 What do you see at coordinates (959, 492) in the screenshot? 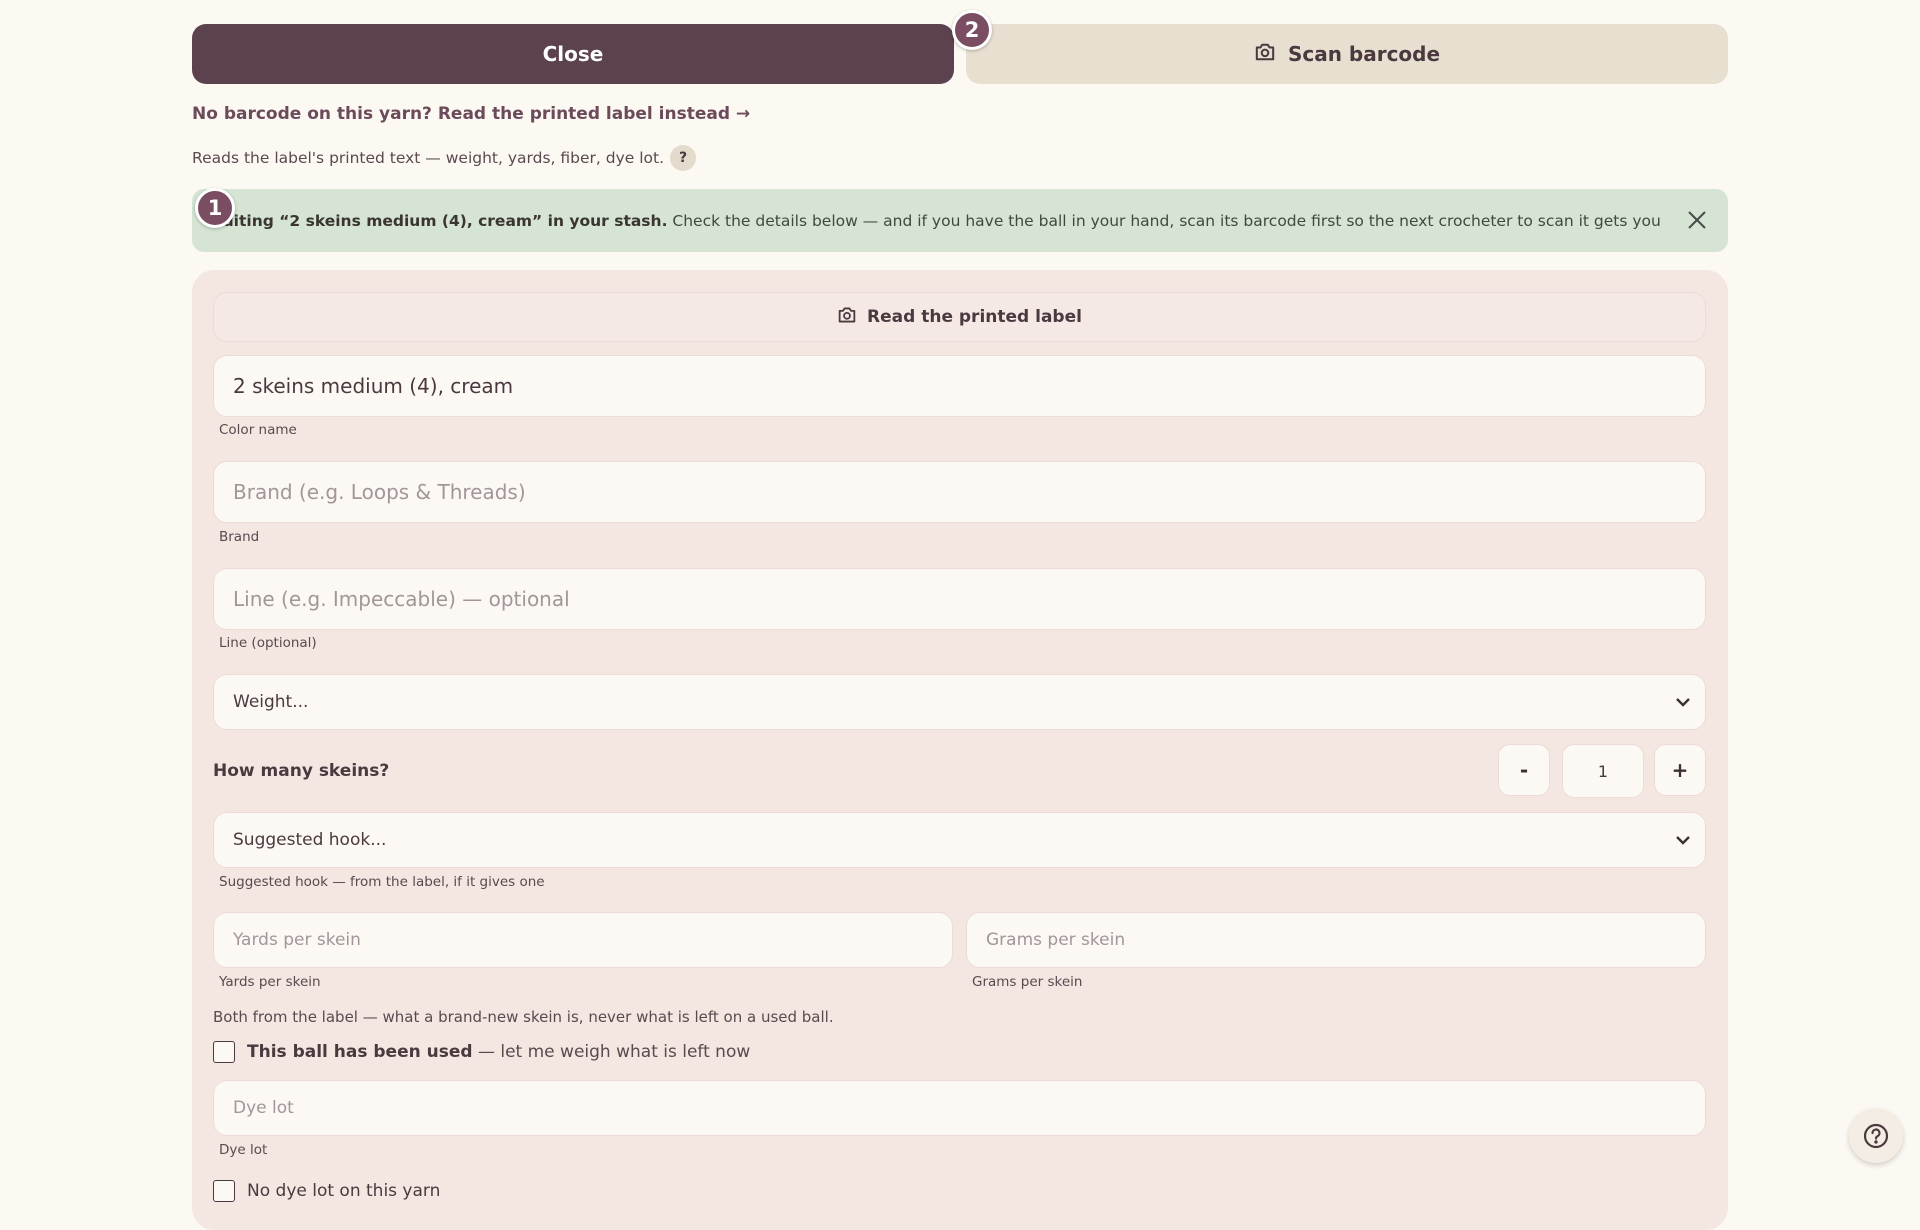
I see `brand-input: Brand (e.g. Loops & Threads)` at bounding box center [959, 492].